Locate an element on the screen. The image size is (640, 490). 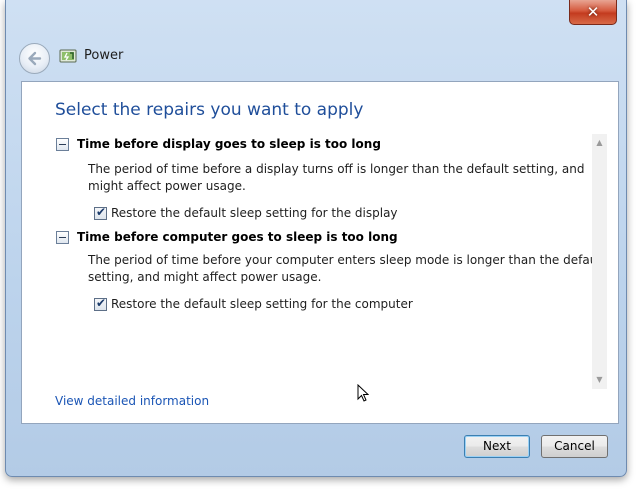
issue-description-computer-line2: setting, and might affect power usage. is located at coordinates (205, 277).